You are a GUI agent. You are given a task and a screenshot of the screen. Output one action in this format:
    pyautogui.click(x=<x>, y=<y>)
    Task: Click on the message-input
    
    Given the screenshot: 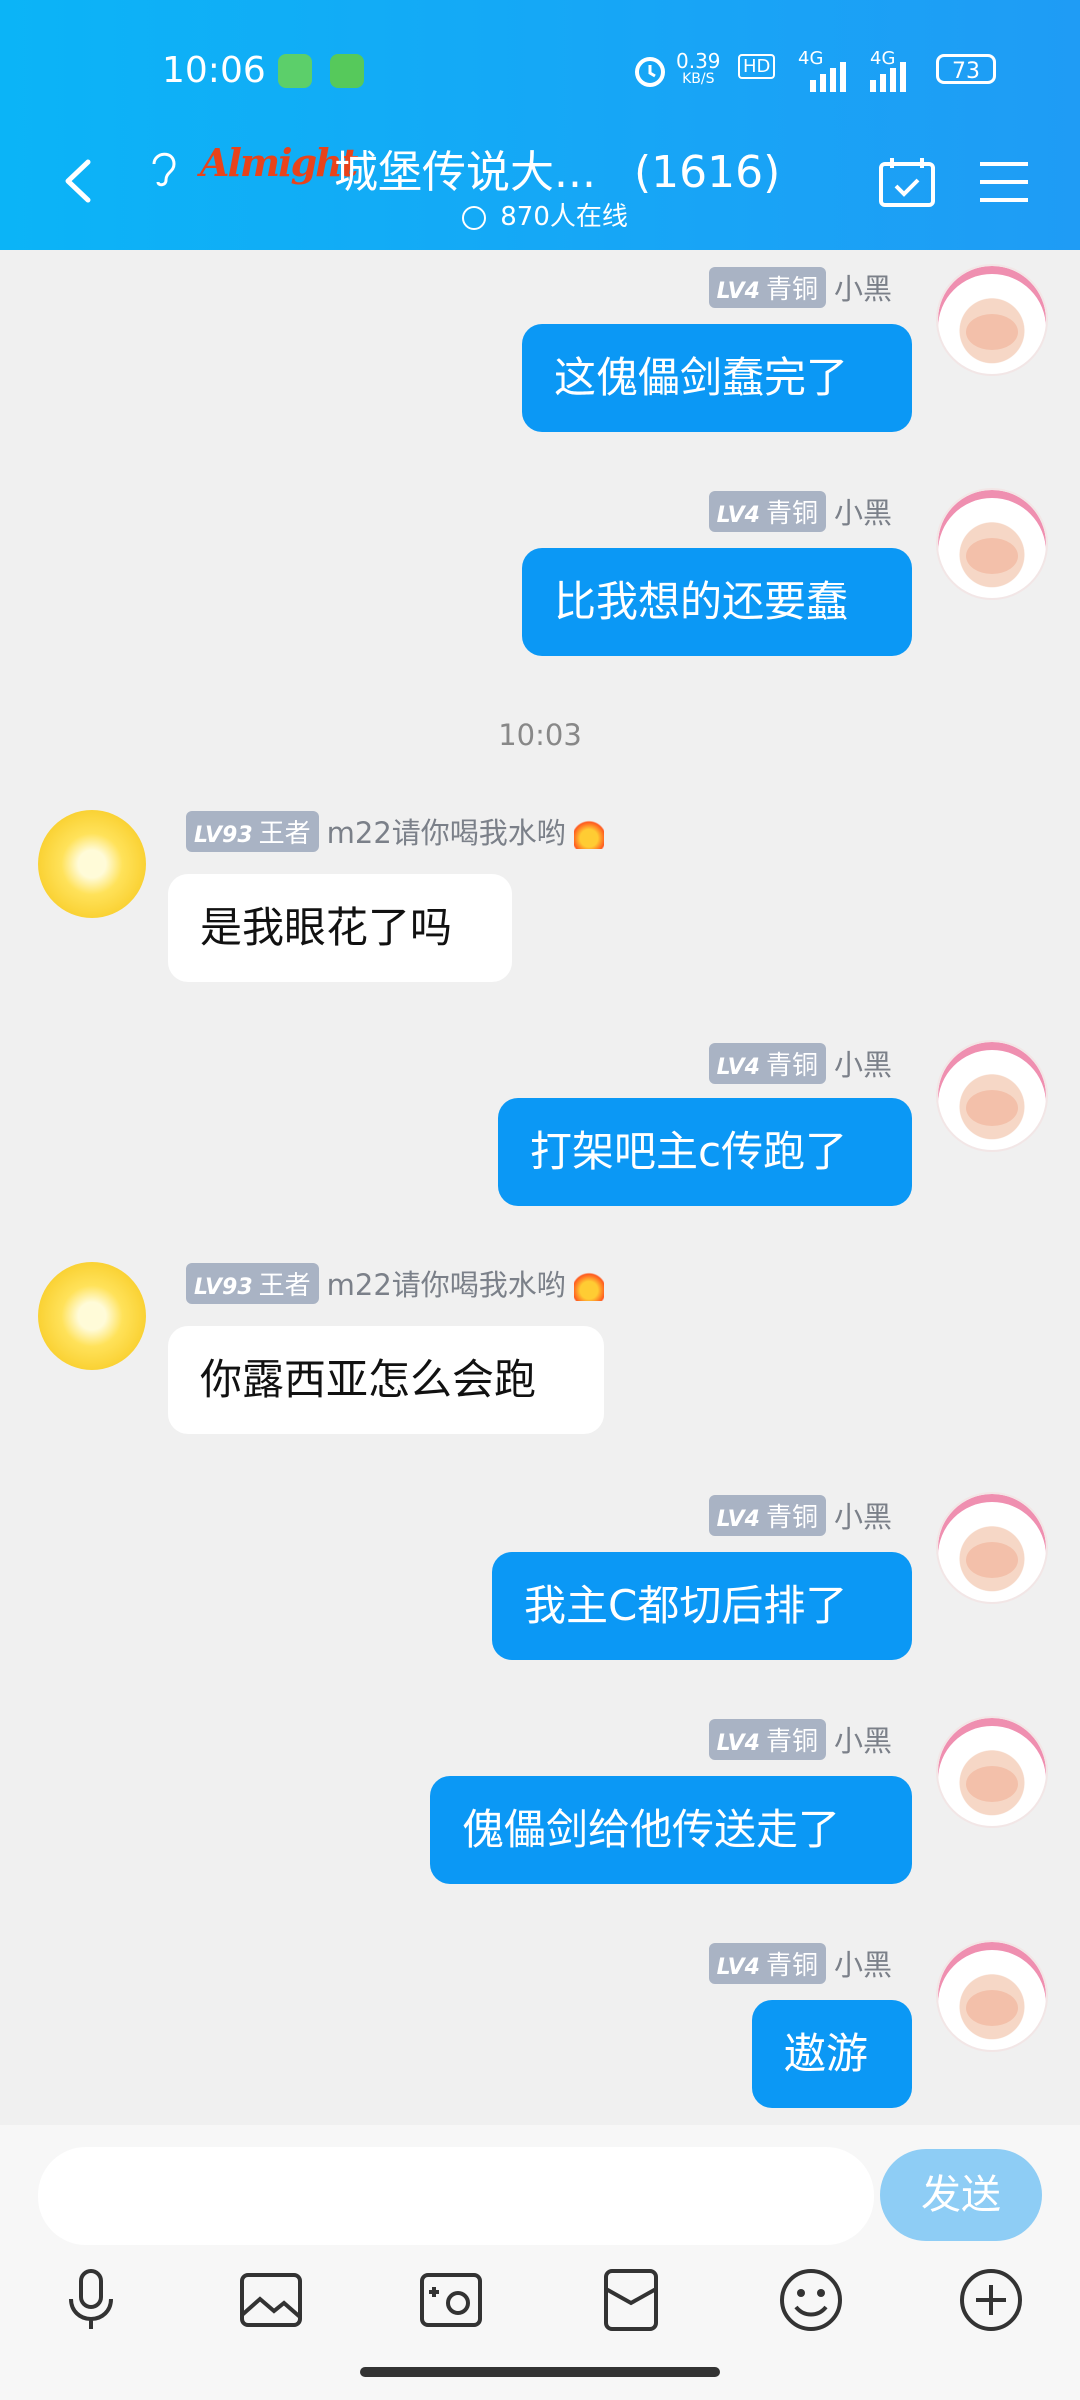 What is the action you would take?
    pyautogui.click(x=456, y=2196)
    